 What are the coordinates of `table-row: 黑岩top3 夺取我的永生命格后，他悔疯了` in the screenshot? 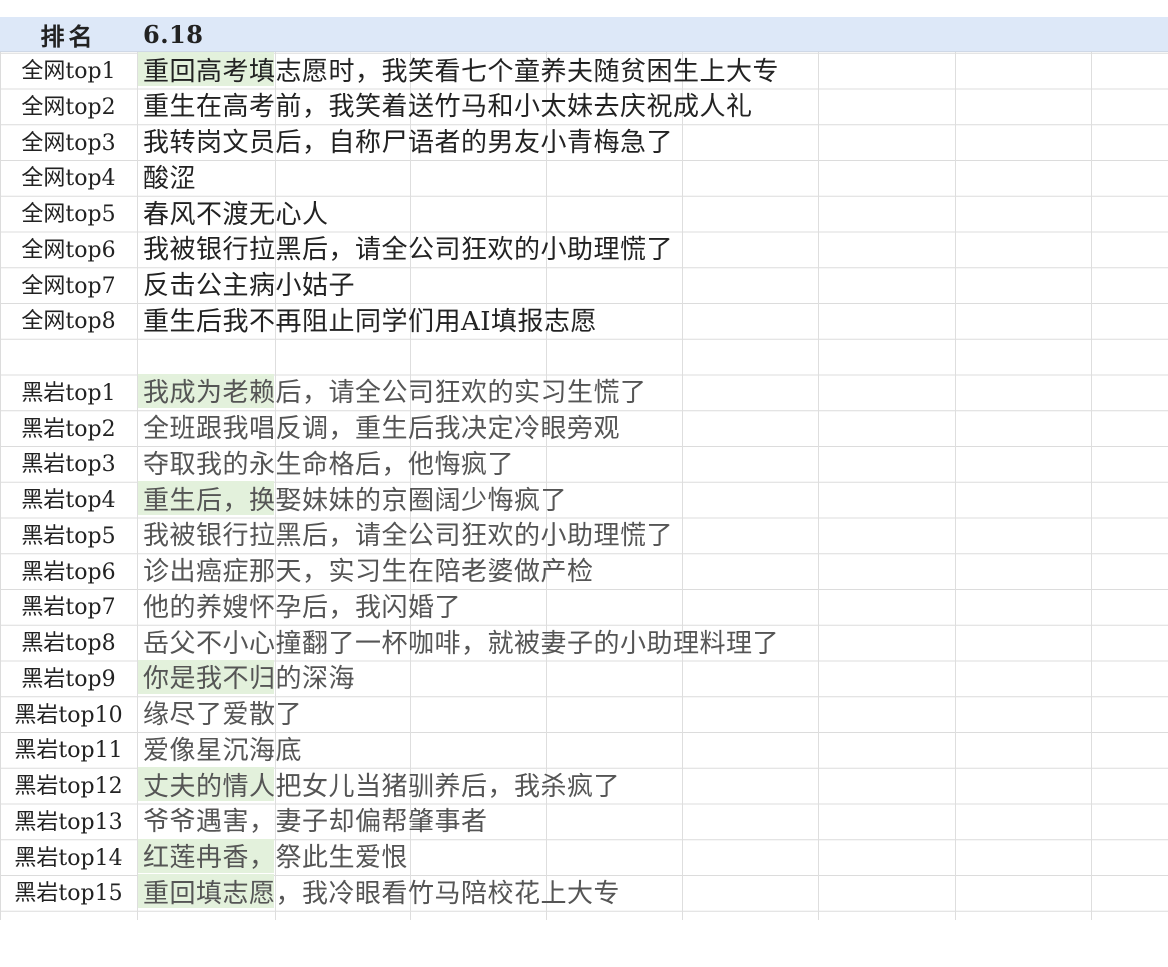 It's located at (584, 462).